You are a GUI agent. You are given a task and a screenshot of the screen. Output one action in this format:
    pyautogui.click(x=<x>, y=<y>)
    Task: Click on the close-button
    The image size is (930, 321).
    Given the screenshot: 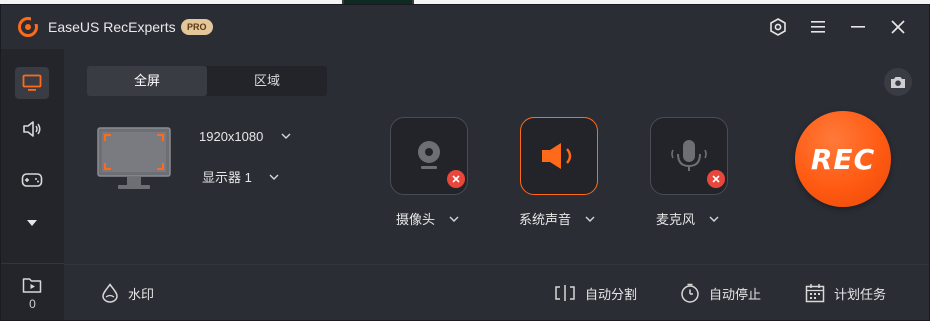 What is the action you would take?
    pyautogui.click(x=898, y=27)
    